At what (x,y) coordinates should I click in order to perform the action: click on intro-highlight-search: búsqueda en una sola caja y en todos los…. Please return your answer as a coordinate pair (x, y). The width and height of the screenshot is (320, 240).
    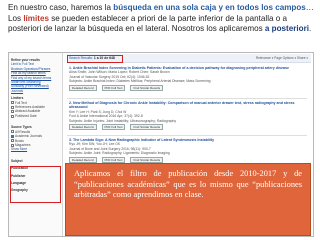
    Looking at the image, I should click on (209, 7).